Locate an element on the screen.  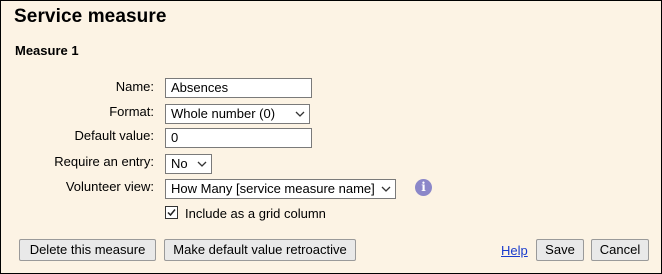
grid-column-label: Include as a grid column is located at coordinates (255, 213).